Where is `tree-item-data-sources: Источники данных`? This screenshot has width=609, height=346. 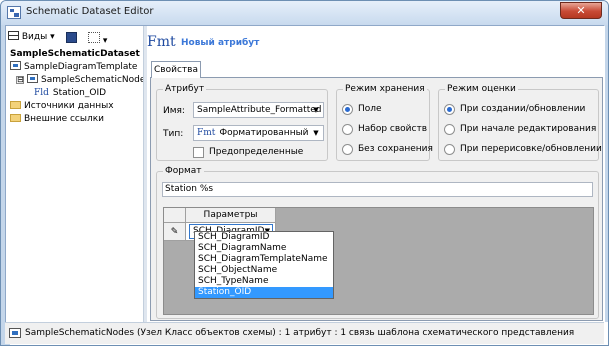
tree-item-data-sources: Источники данных is located at coordinates (62, 106).